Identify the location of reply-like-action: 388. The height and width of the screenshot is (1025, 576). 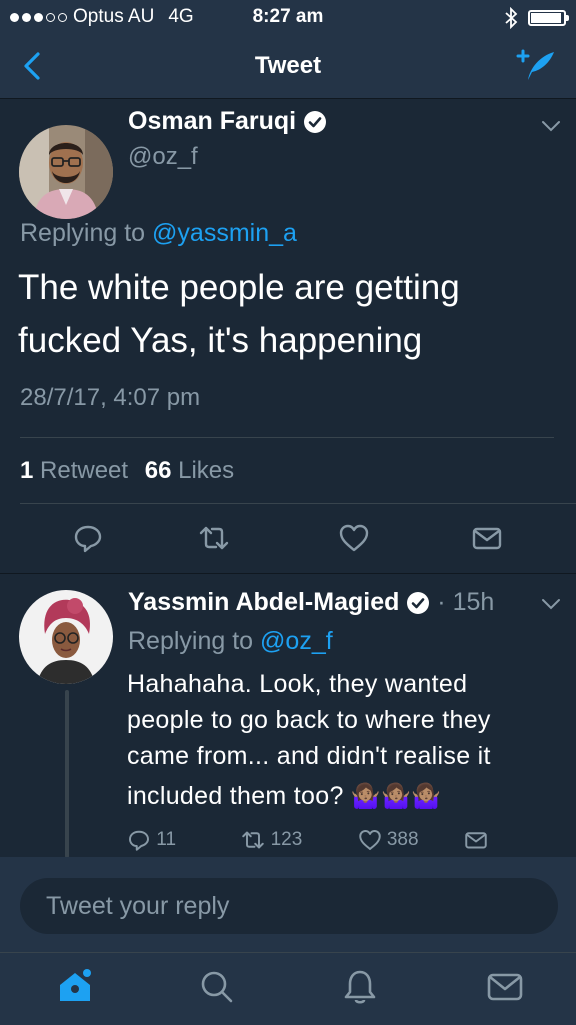
(391, 839).